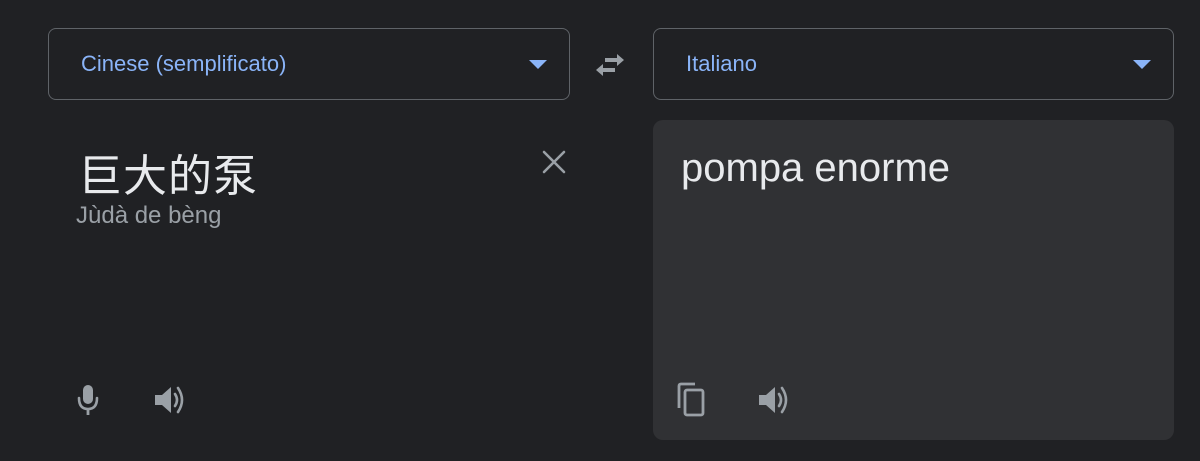 The image size is (1200, 461). I want to click on copy-icon, so click(691, 399).